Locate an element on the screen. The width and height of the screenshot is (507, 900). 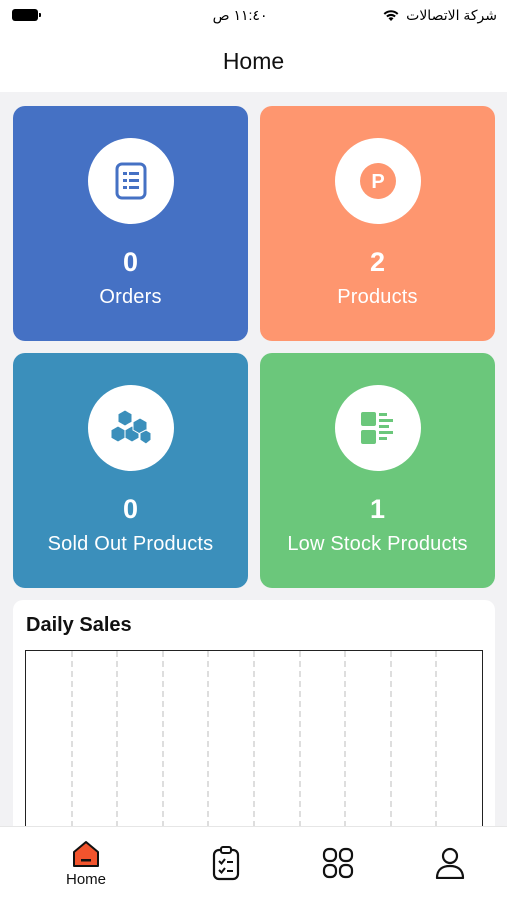
orders-count: 0 is located at coordinates (130, 262).